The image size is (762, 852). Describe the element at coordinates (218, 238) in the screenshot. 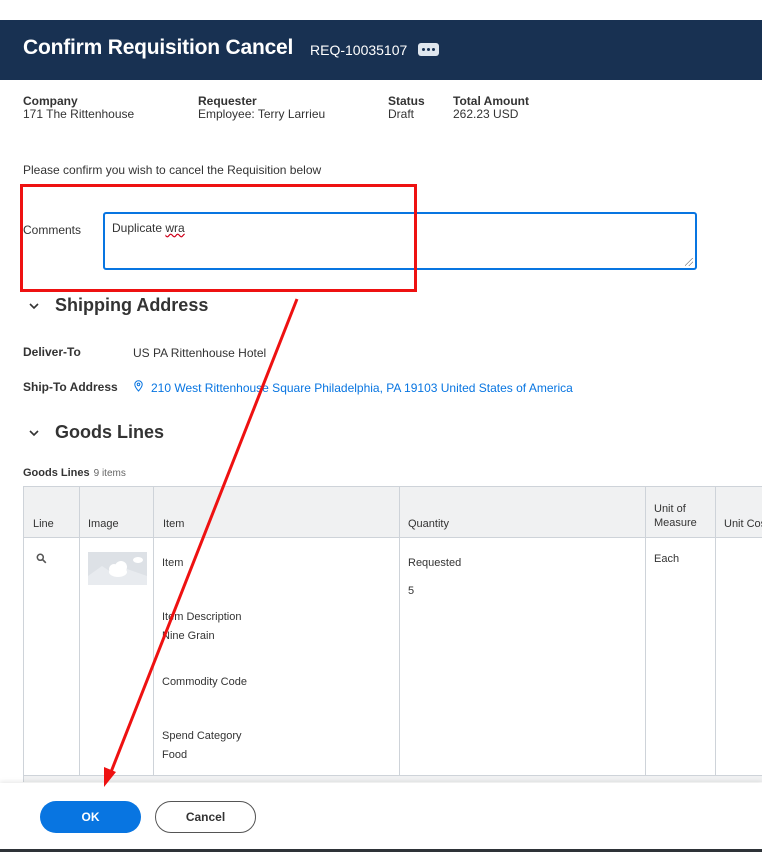

I see `annotation-highlight-box` at that location.